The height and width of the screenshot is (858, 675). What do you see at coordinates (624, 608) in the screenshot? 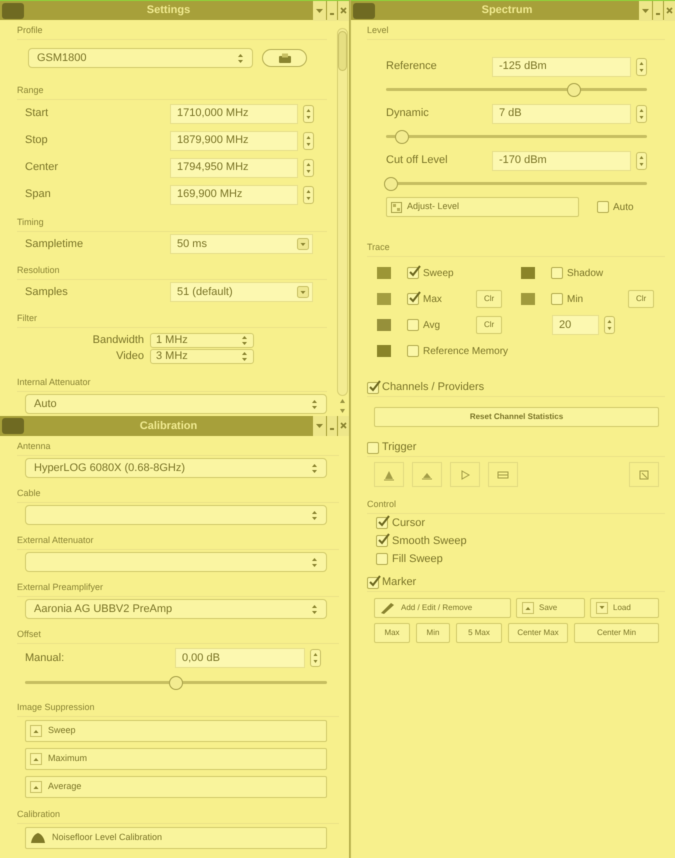
I see `marker-button: Load` at bounding box center [624, 608].